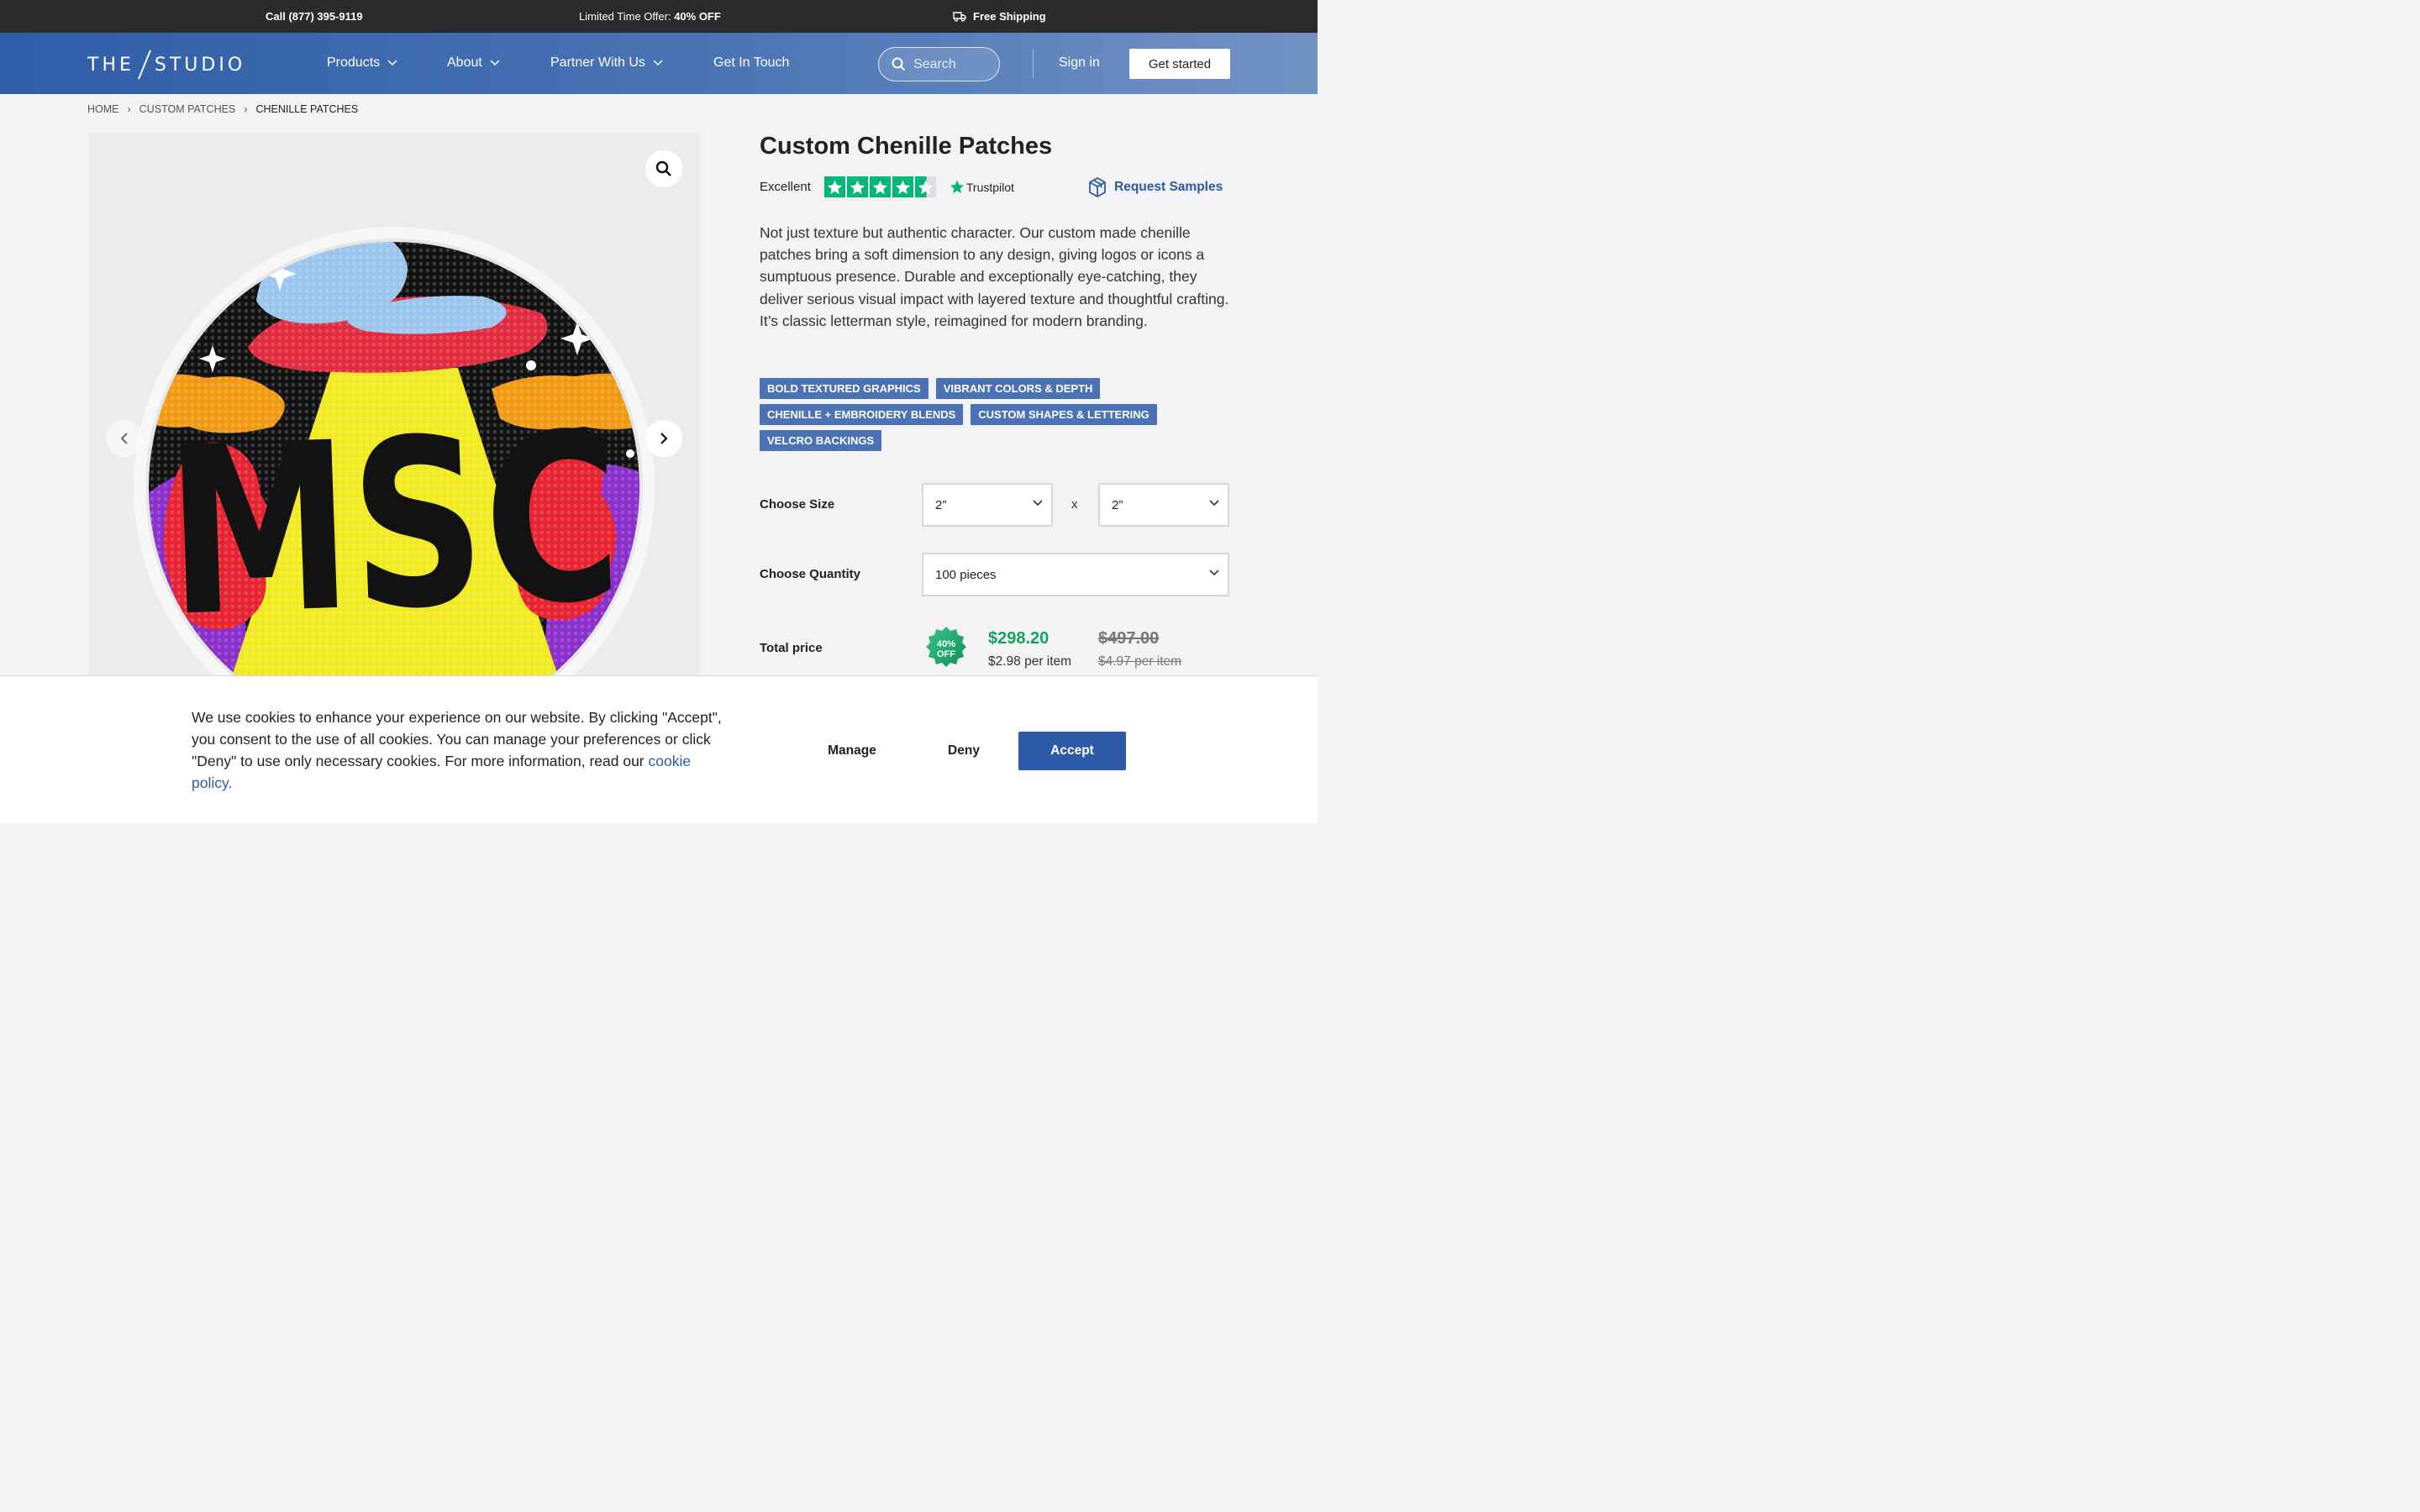  I want to click on logo-slash-icon, so click(144, 65).